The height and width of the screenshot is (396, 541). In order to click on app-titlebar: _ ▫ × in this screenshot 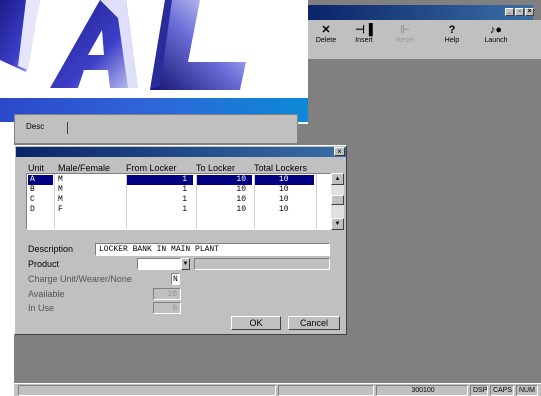, I will do `click(421, 12)`.